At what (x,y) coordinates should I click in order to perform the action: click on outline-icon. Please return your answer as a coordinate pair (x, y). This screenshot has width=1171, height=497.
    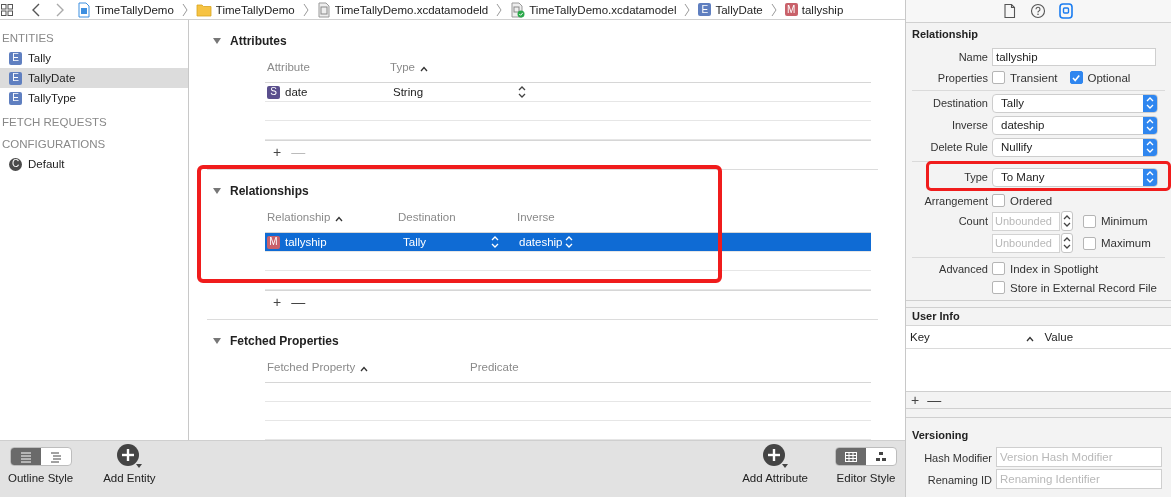
    Looking at the image, I should click on (55, 456).